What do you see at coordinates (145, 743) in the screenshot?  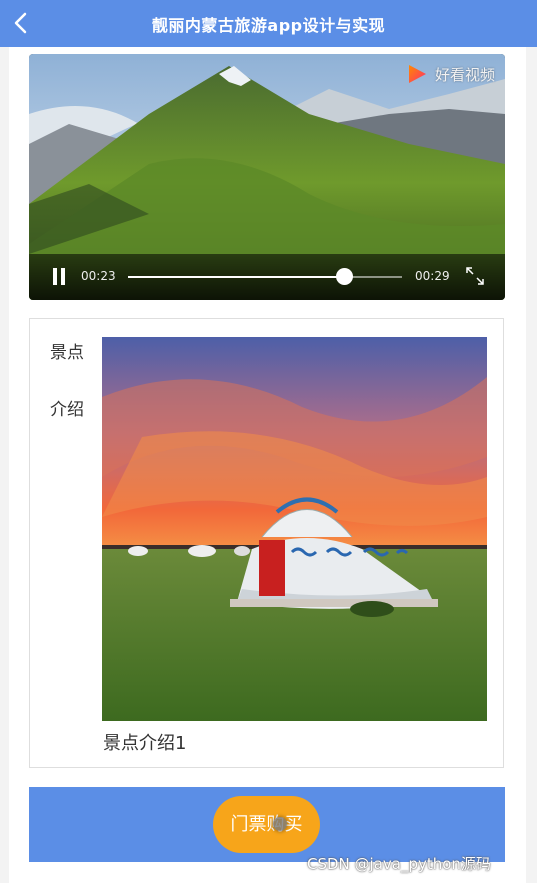 I see `attraction-caption: 景点介绍1` at bounding box center [145, 743].